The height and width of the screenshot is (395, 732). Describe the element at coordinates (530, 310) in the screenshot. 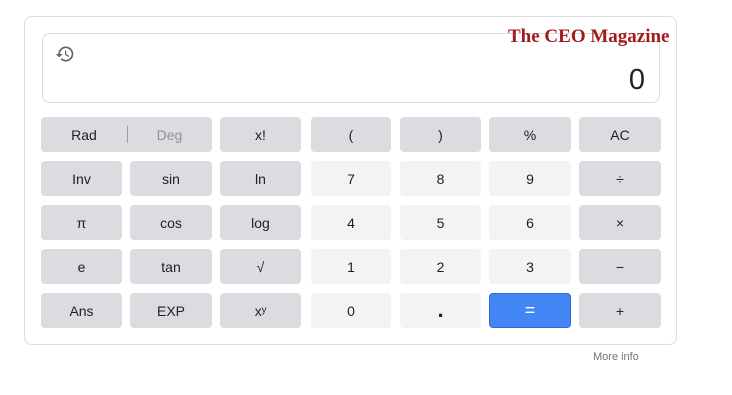

I see `equals-button: =` at that location.